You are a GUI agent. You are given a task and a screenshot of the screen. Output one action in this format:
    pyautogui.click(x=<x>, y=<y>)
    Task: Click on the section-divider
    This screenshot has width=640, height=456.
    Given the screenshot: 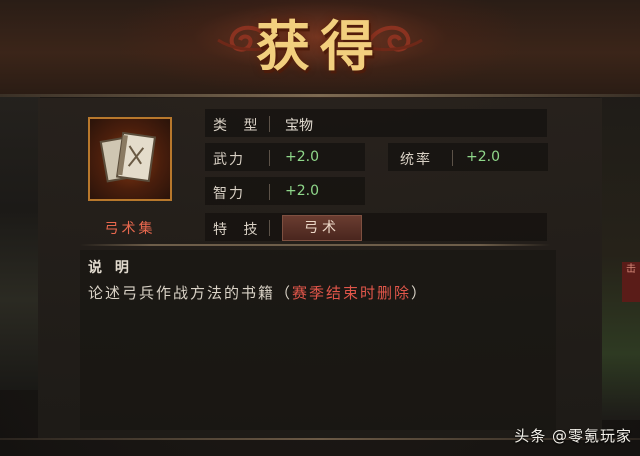 What is the action you would take?
    pyautogui.click(x=315, y=245)
    